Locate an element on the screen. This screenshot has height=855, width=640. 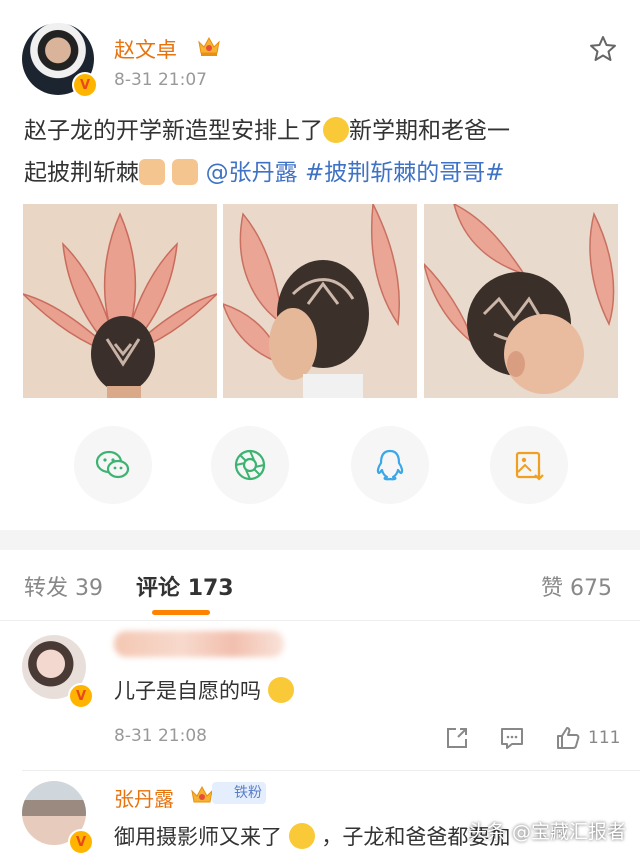
qq-icon is located at coordinates (390, 465).